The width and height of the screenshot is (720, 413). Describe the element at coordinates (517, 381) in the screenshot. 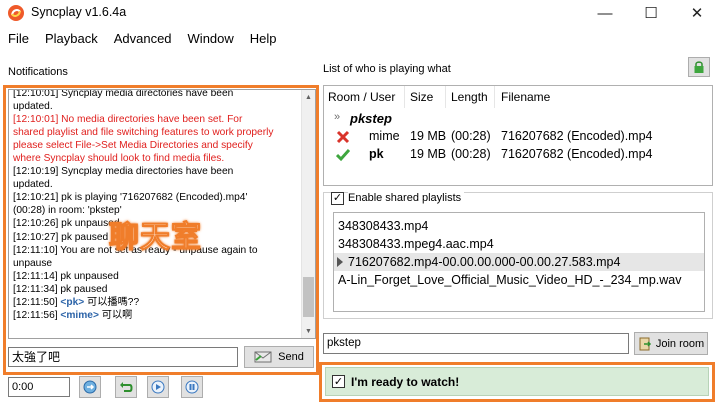

I see `ready-toggle: ✓ I'm ready to watch!` at that location.